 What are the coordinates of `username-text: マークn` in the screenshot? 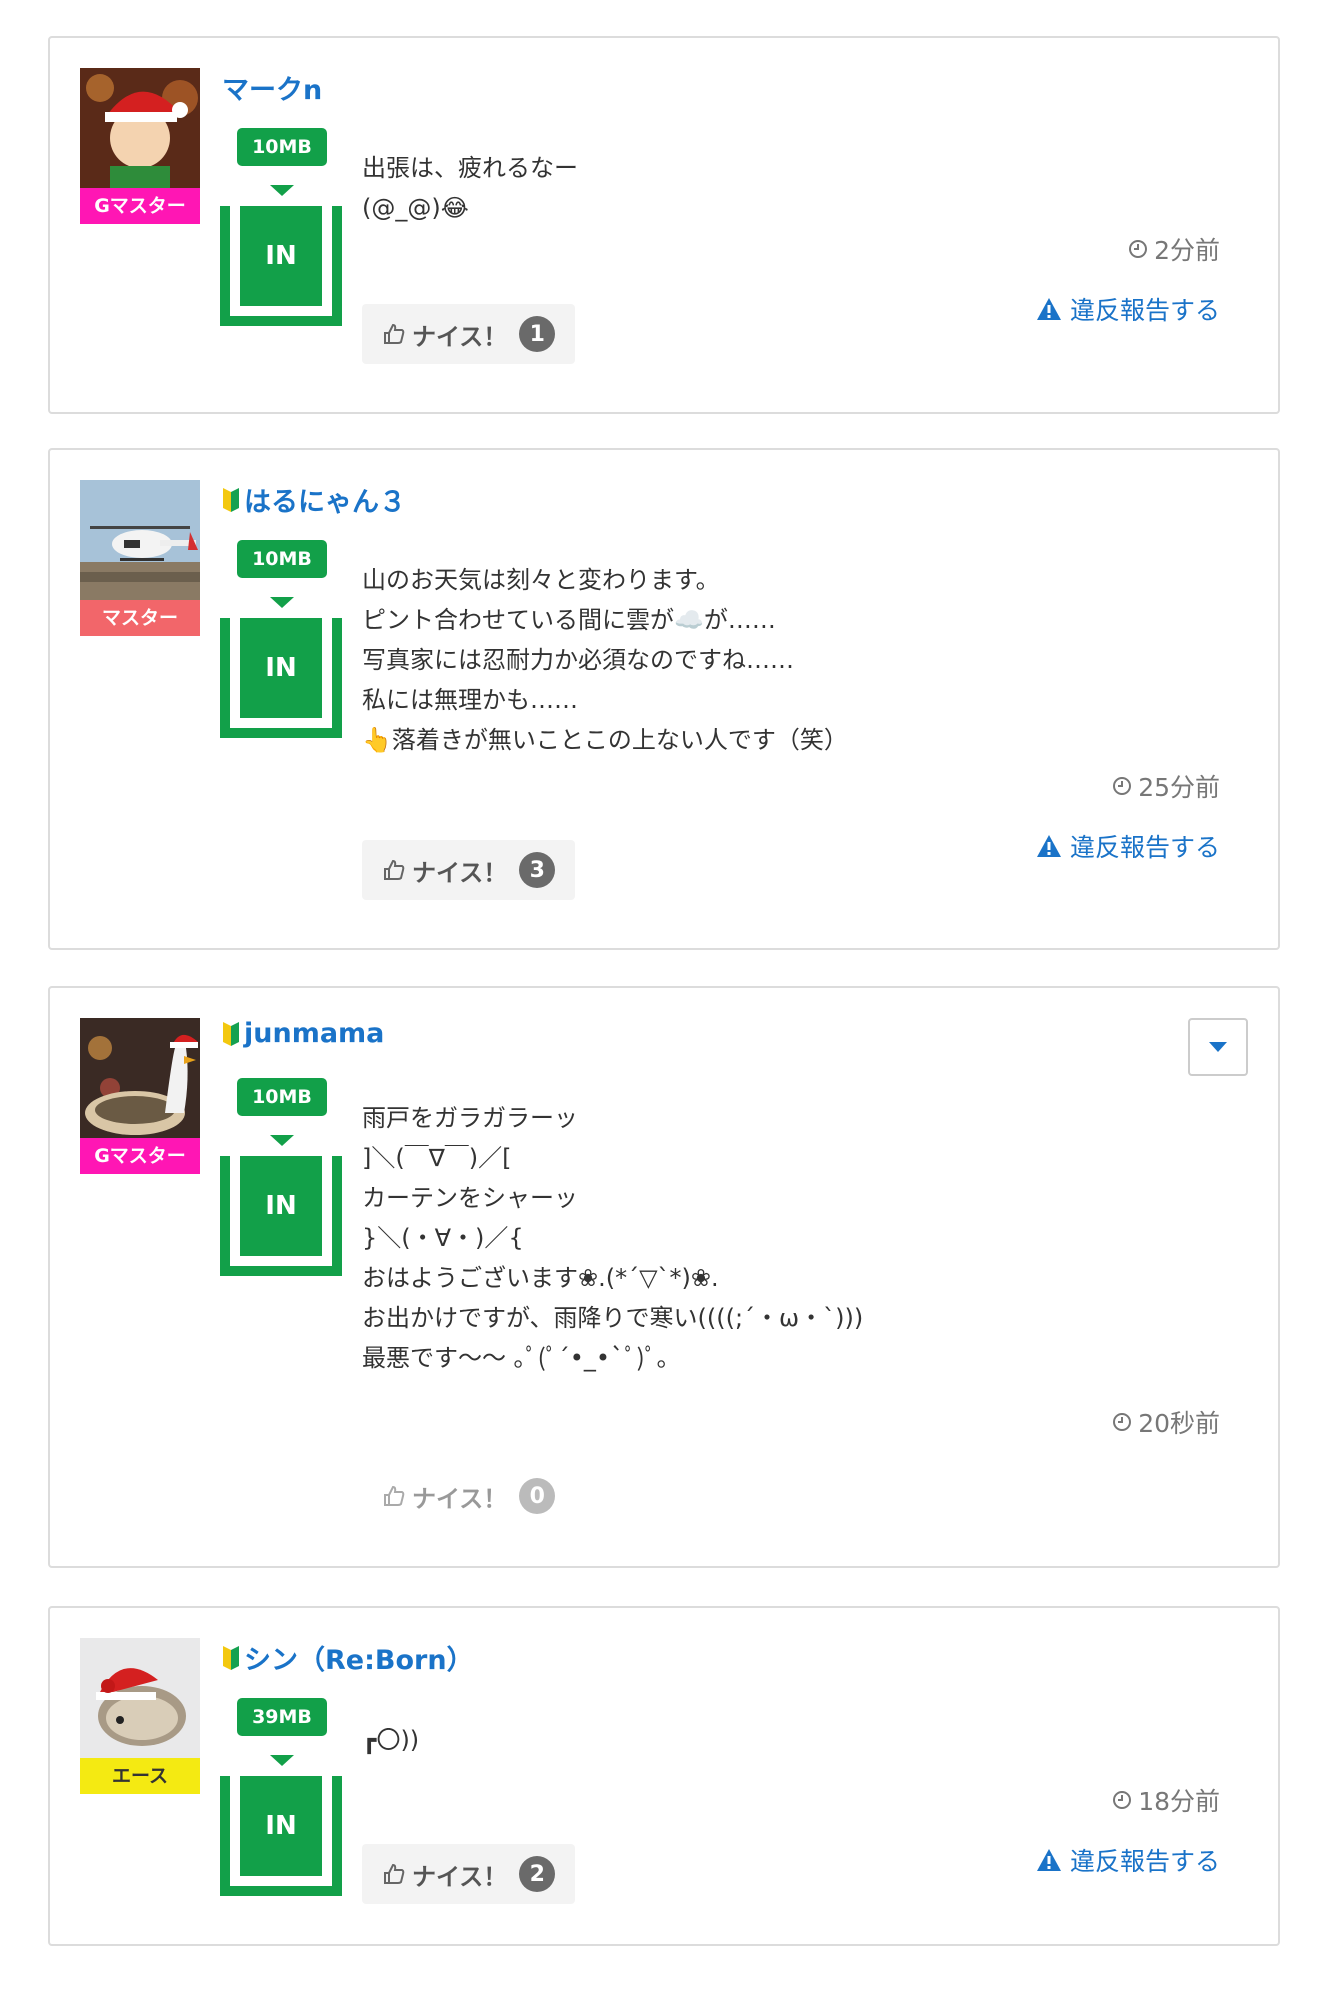 It's located at (272, 87).